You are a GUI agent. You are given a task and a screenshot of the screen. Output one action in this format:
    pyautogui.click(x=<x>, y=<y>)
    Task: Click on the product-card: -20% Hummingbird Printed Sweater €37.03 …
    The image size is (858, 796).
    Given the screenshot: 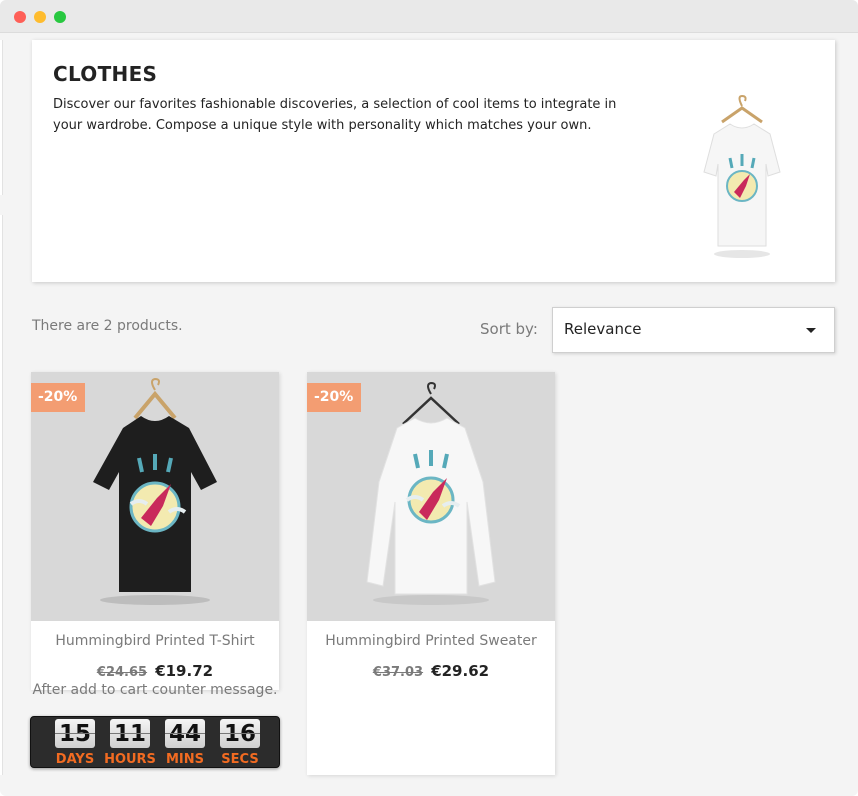 What is the action you would take?
    pyautogui.click(x=431, y=573)
    